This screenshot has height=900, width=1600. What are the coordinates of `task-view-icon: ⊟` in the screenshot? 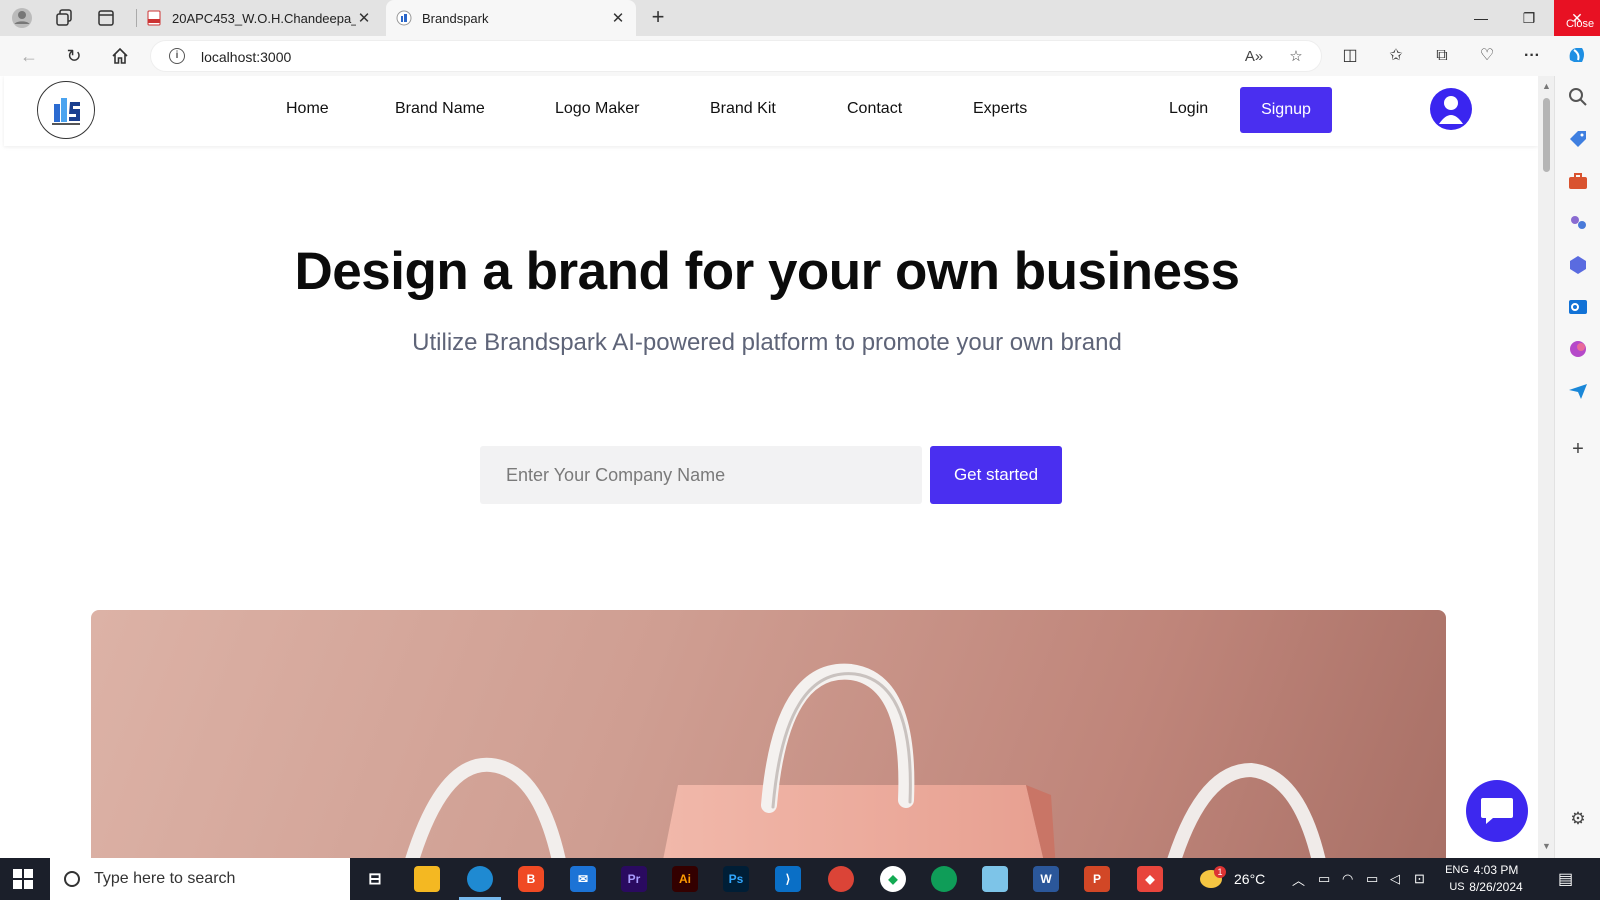 It's located at (375, 879).